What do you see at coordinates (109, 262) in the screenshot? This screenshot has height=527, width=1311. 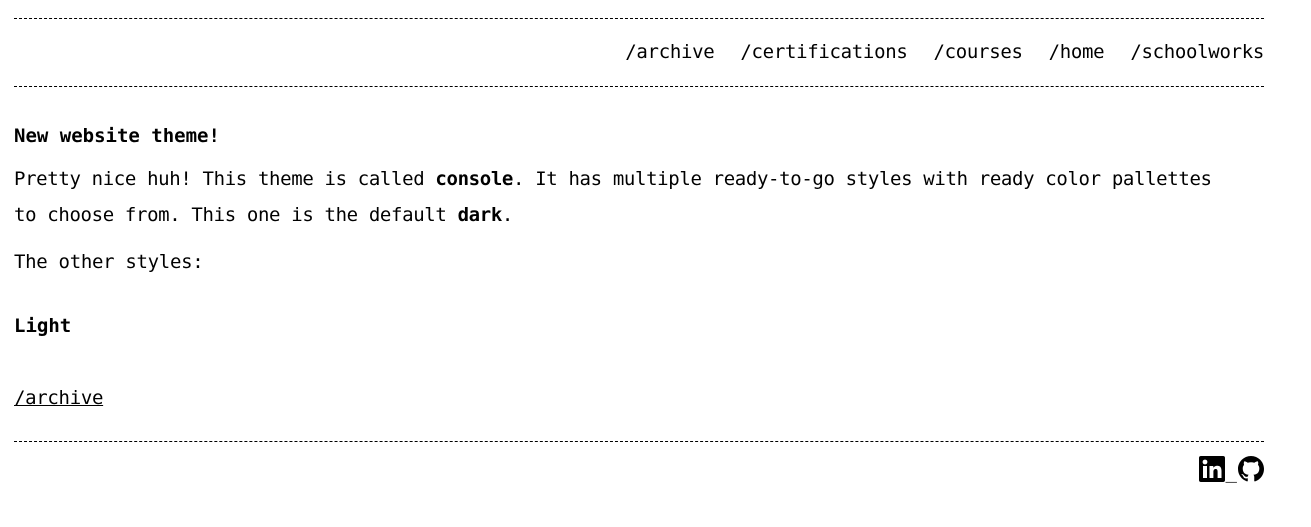 I see `other-styles-text: The other styles:` at bounding box center [109, 262].